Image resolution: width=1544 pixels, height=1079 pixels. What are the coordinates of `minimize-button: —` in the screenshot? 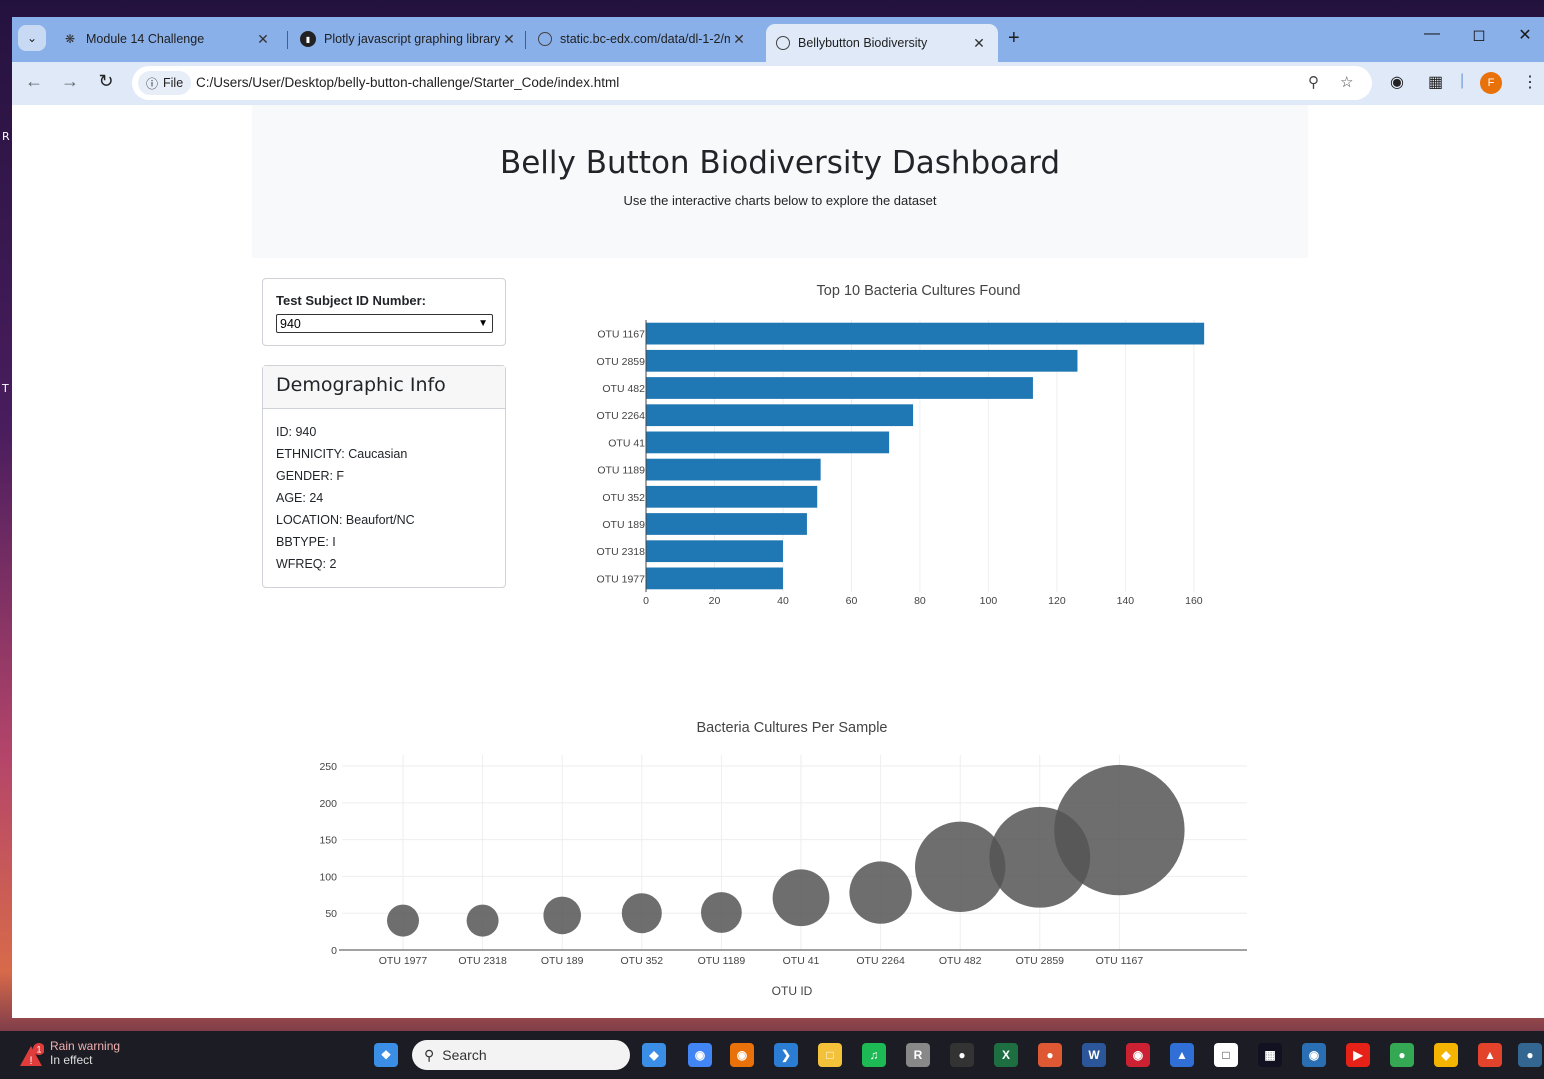 It's located at (1432, 34).